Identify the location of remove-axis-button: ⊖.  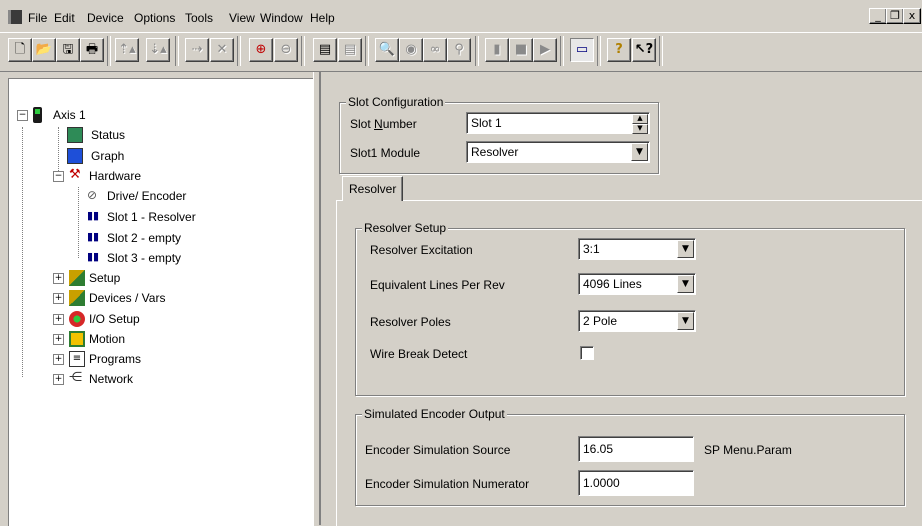
(286, 50).